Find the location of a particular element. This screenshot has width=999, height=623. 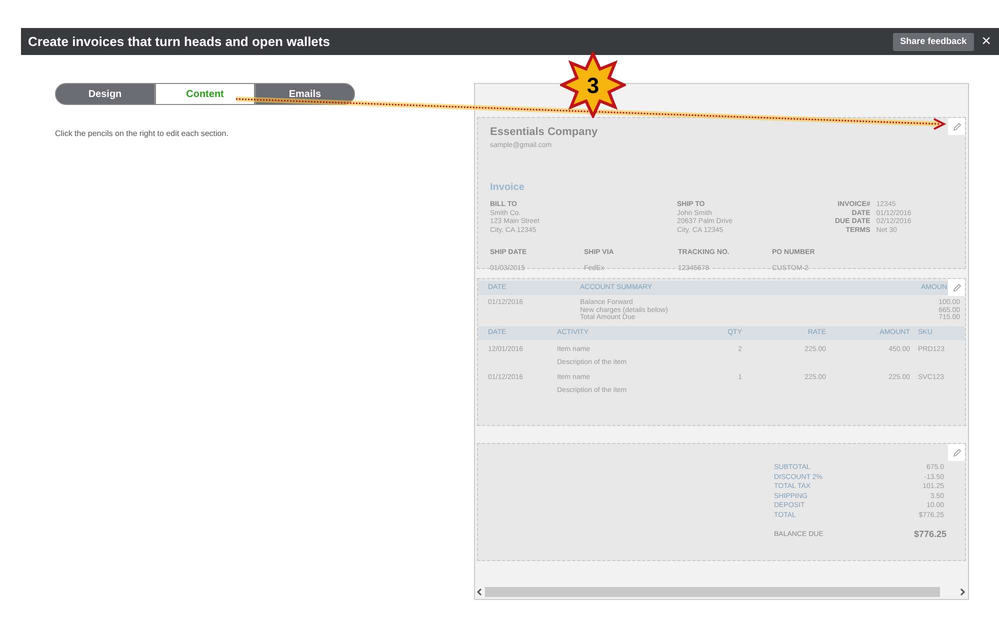

invoice-title: Invoice is located at coordinates (508, 188).